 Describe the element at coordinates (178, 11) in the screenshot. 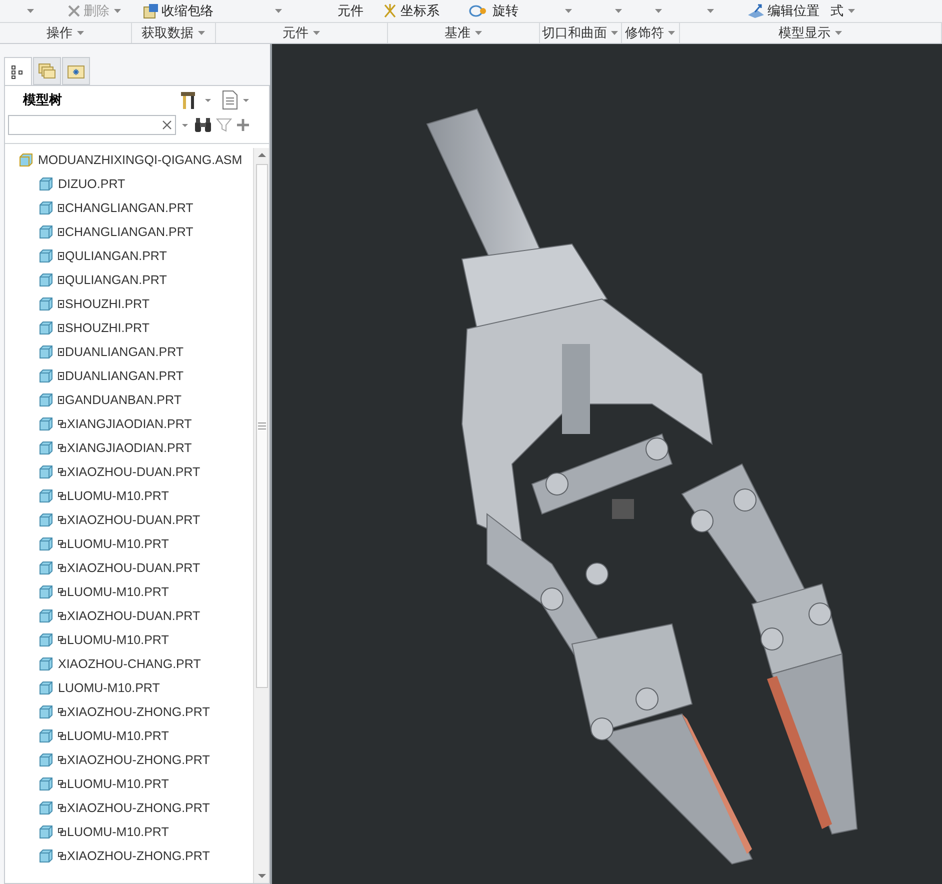

I see `ribbon-command: 收缩包络` at that location.